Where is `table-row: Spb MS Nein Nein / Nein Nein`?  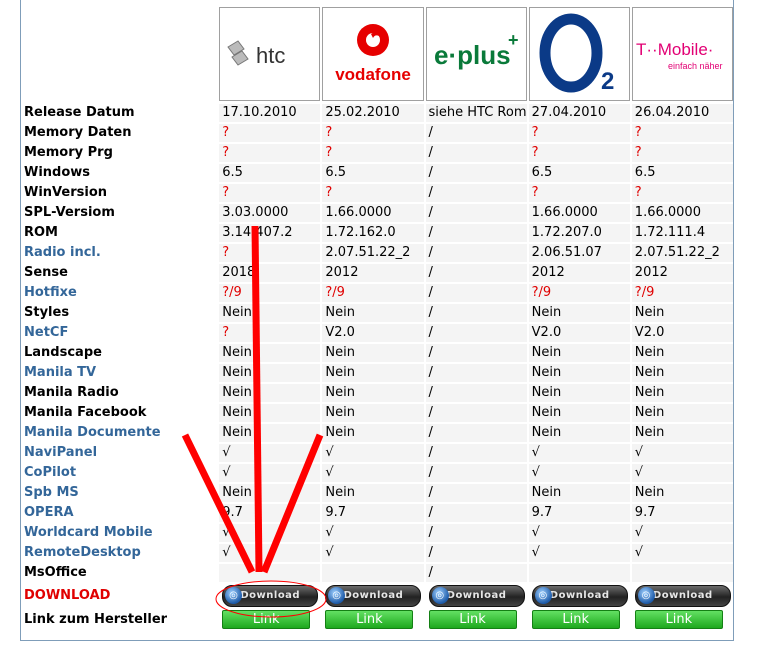
table-row: Spb MS Nein Nein / Nein Nein is located at coordinates (377, 493).